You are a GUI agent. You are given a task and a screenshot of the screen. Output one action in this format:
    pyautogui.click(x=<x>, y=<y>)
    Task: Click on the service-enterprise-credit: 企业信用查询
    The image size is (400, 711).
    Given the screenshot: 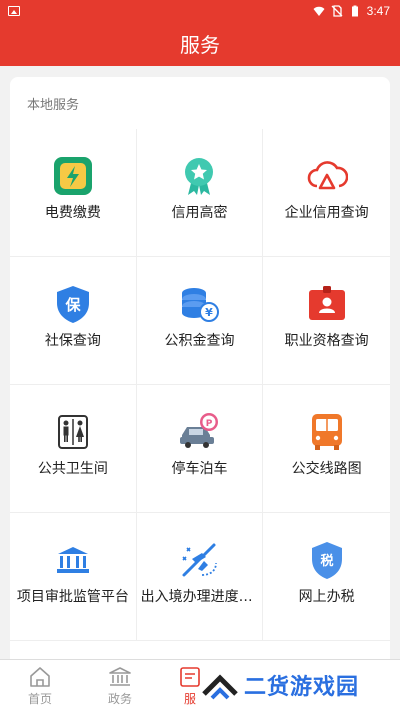 What is the action you would take?
    pyautogui.click(x=326, y=193)
    